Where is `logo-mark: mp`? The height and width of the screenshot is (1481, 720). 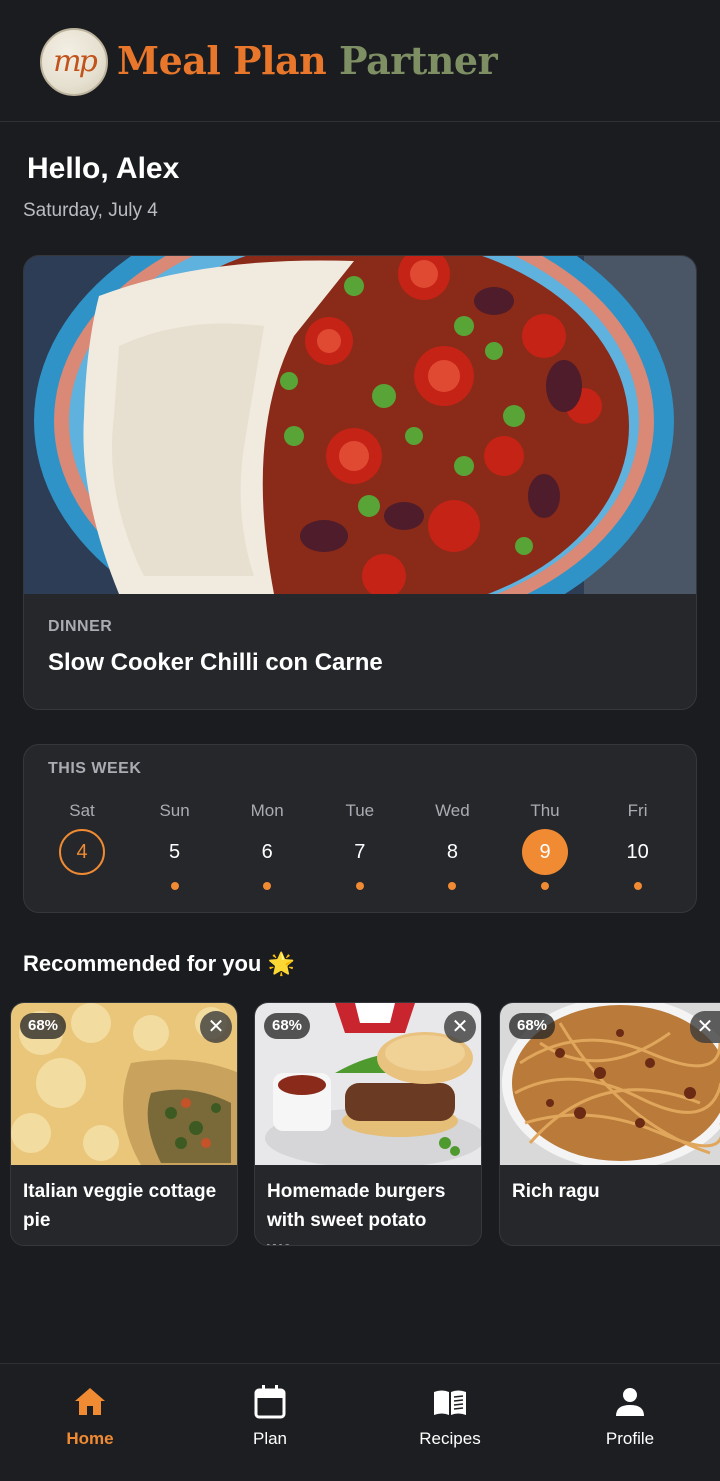
logo-mark: mp is located at coordinates (75, 61).